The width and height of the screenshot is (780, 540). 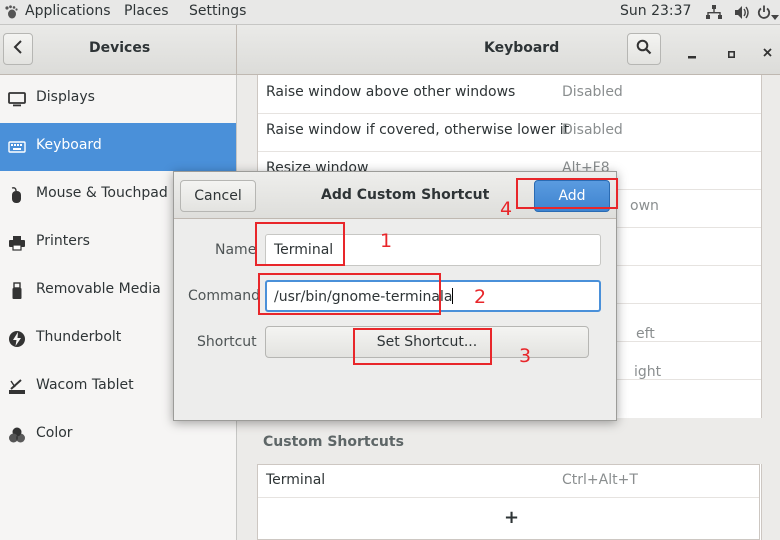 I want to click on sidebar-item-keyboard: Keyboard, so click(x=118, y=147).